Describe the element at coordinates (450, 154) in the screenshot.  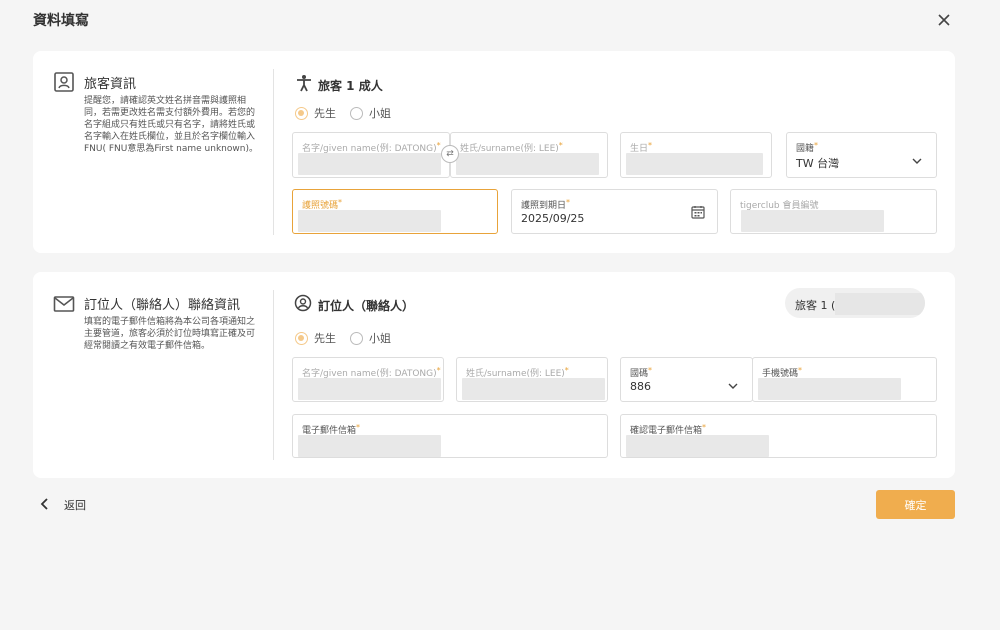
I see `swap-name-button: ⇄` at that location.